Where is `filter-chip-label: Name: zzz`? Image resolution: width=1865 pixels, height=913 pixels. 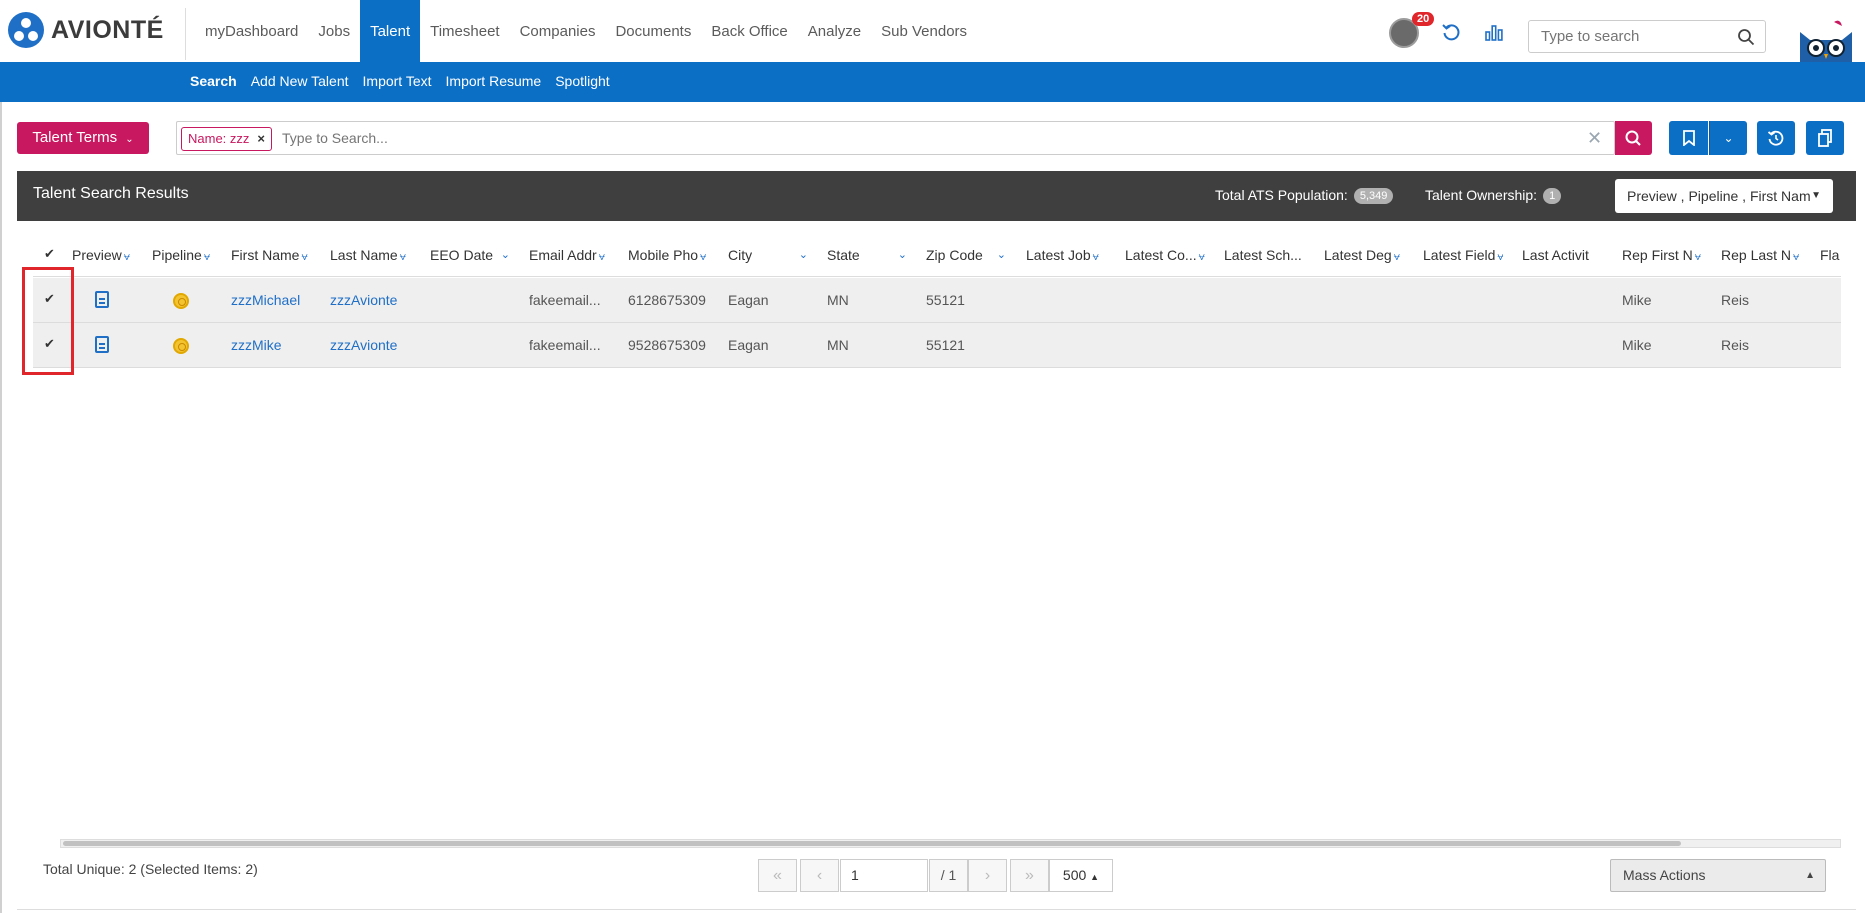 filter-chip-label: Name: zzz is located at coordinates (219, 138).